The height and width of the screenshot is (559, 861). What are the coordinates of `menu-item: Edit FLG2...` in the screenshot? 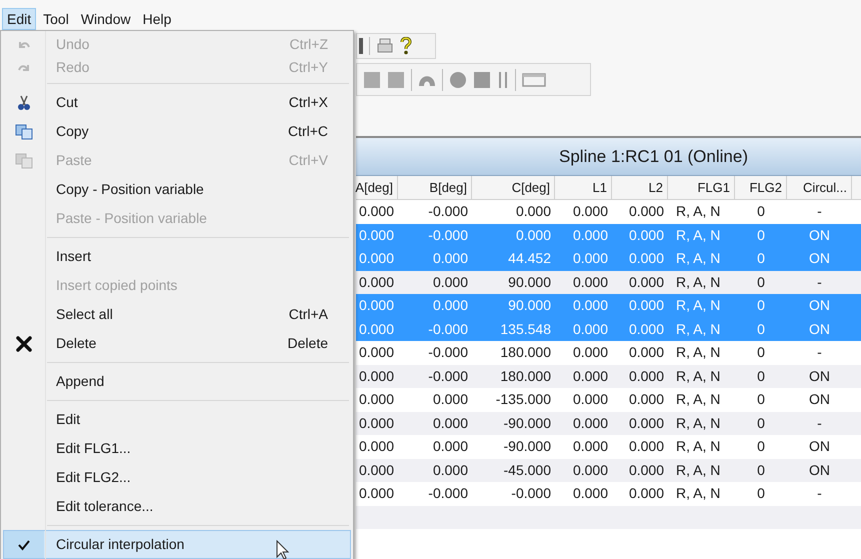 It's located at (177, 477).